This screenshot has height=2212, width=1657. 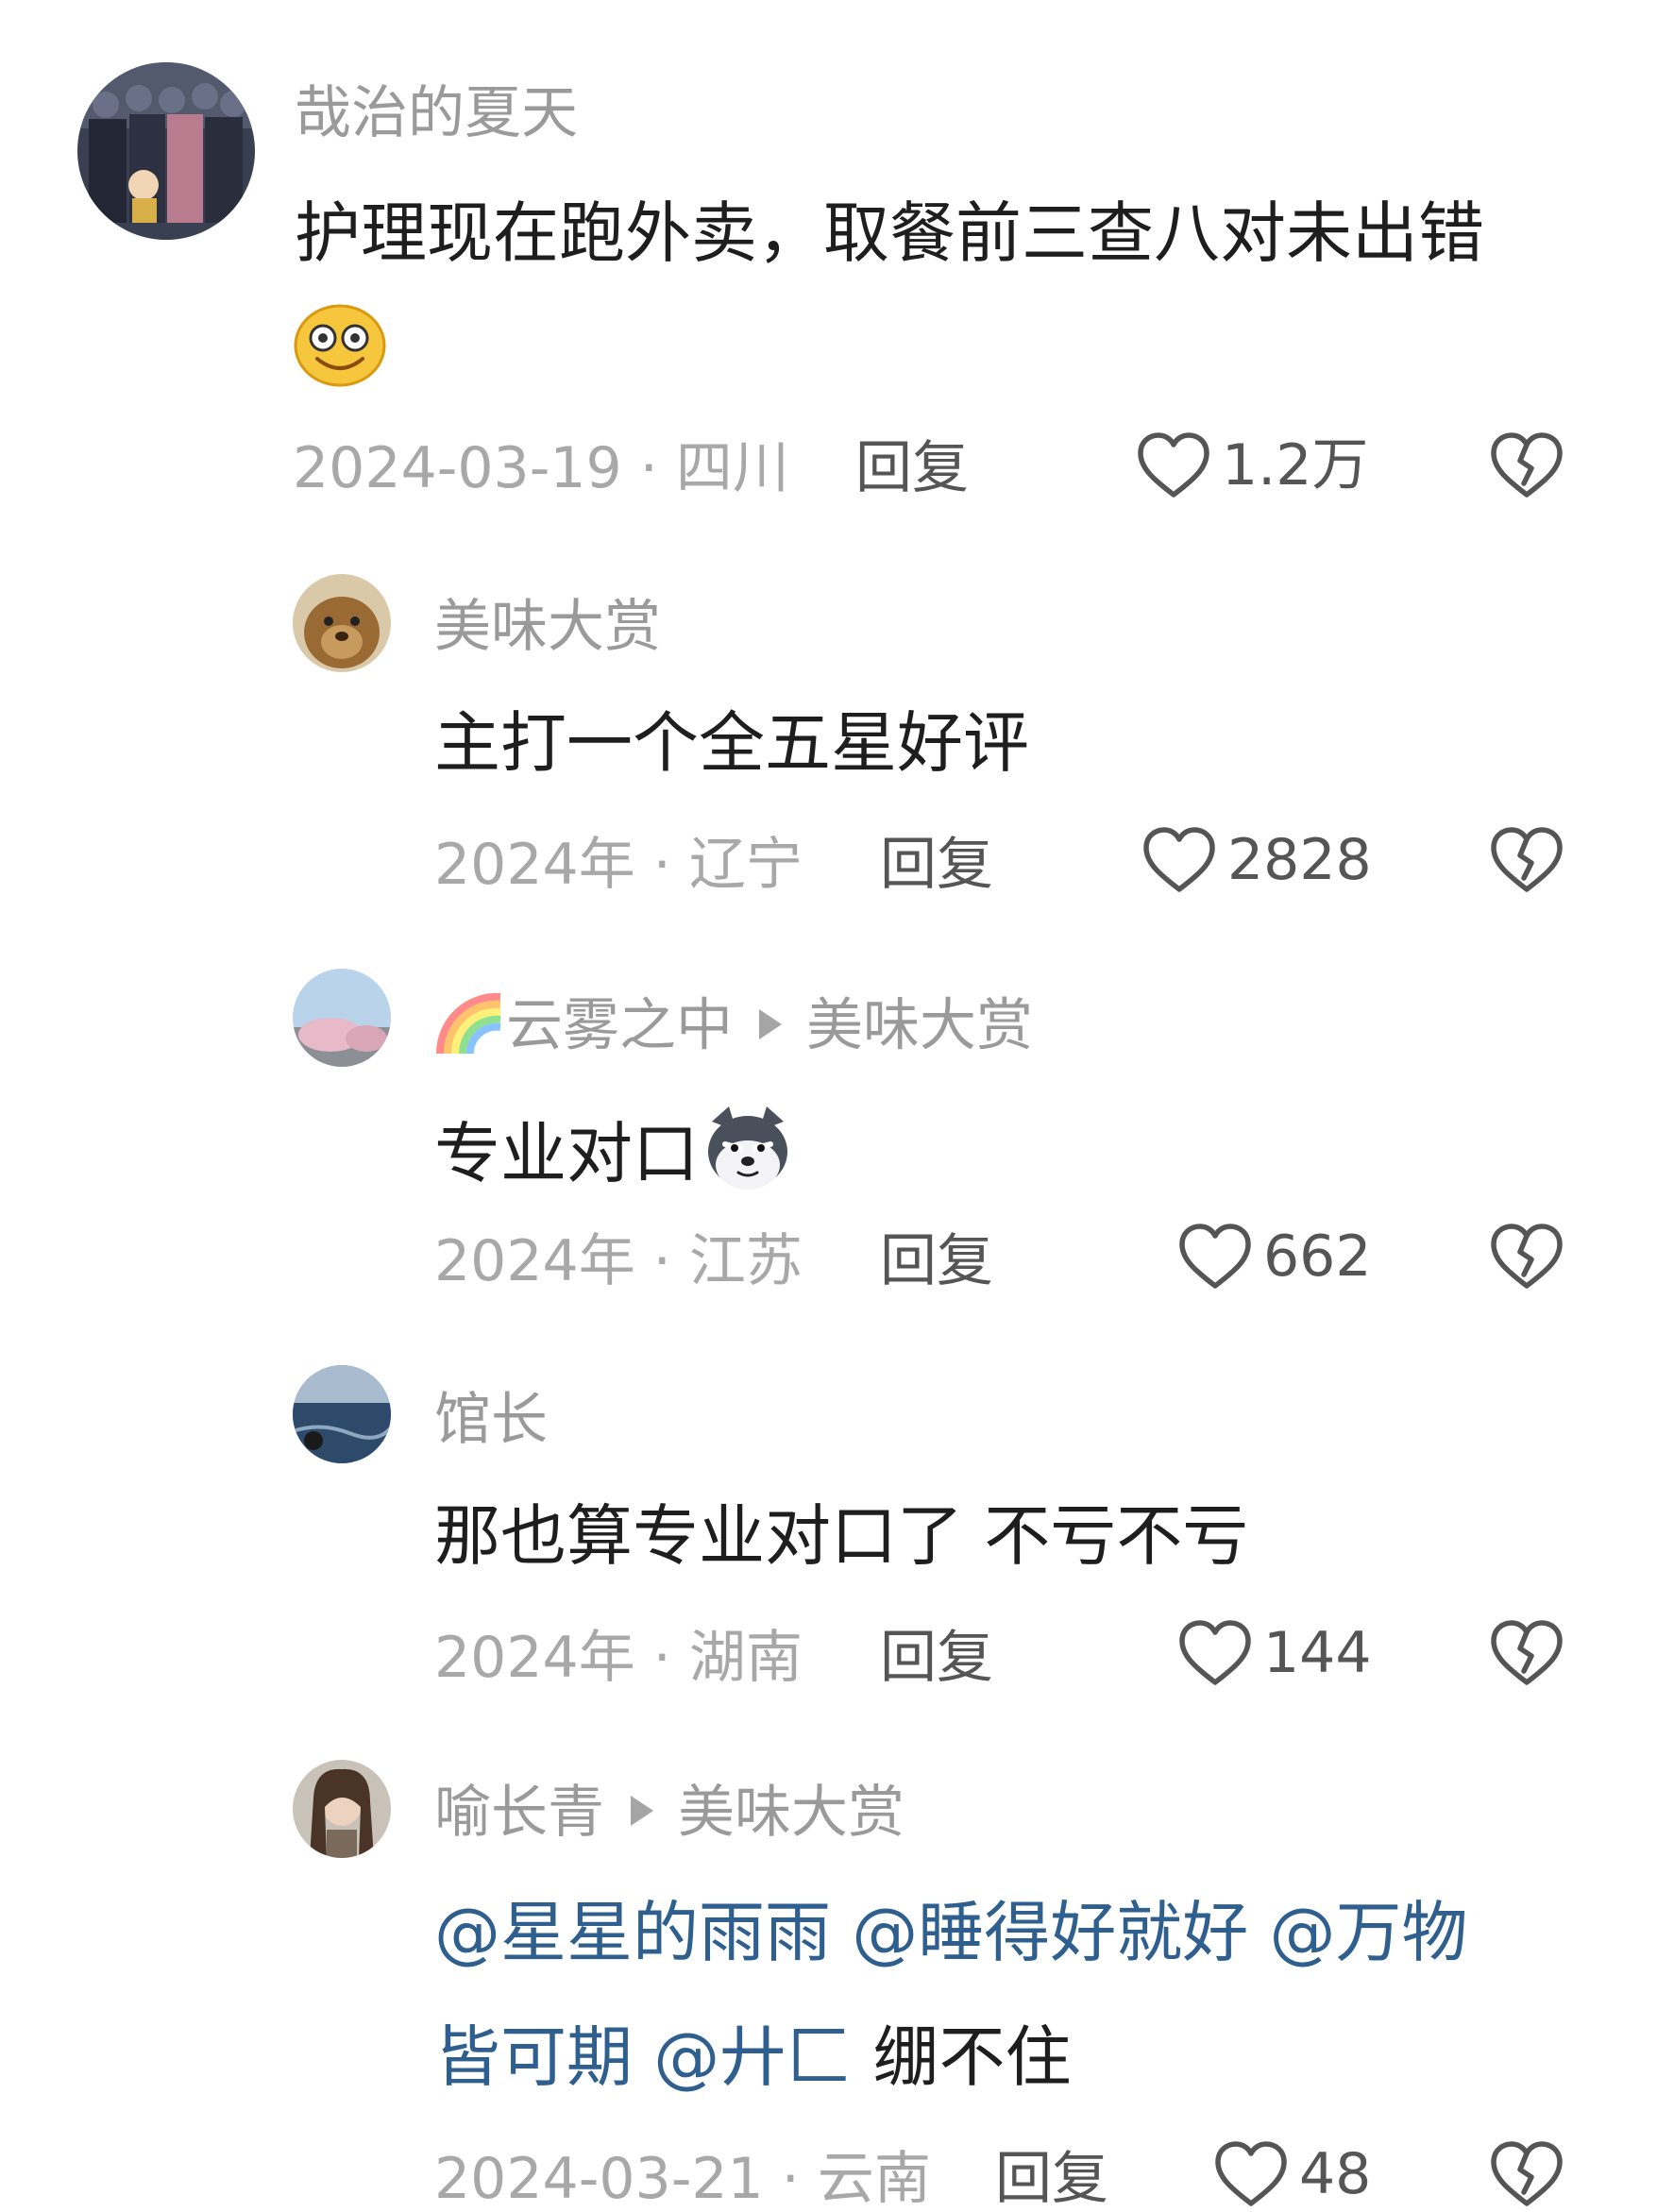 I want to click on husky-emoji, so click(x=747, y=1153).